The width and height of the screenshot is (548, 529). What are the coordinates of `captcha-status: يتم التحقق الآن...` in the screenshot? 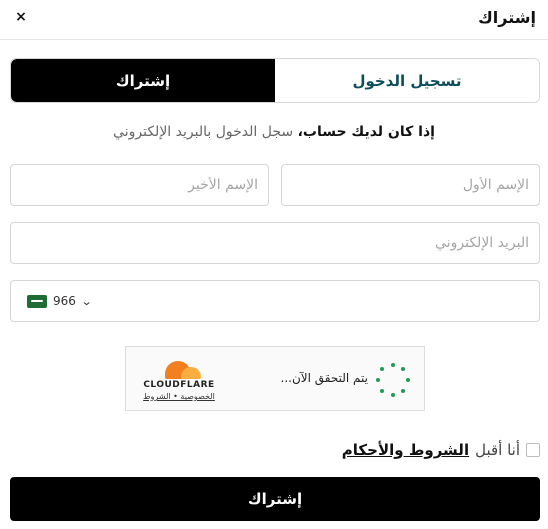 It's located at (324, 378).